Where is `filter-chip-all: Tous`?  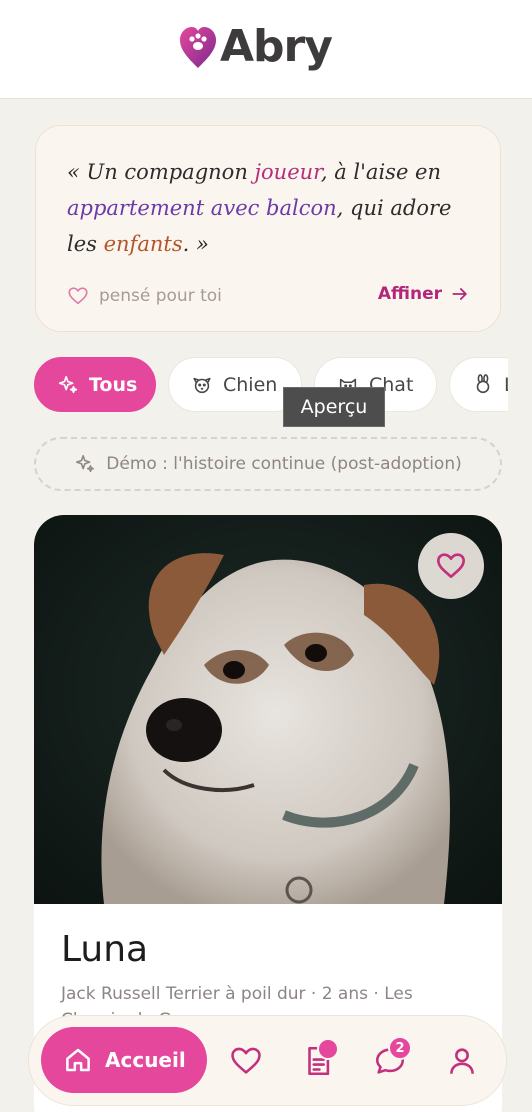
filter-chip-all: Tous is located at coordinates (95, 384).